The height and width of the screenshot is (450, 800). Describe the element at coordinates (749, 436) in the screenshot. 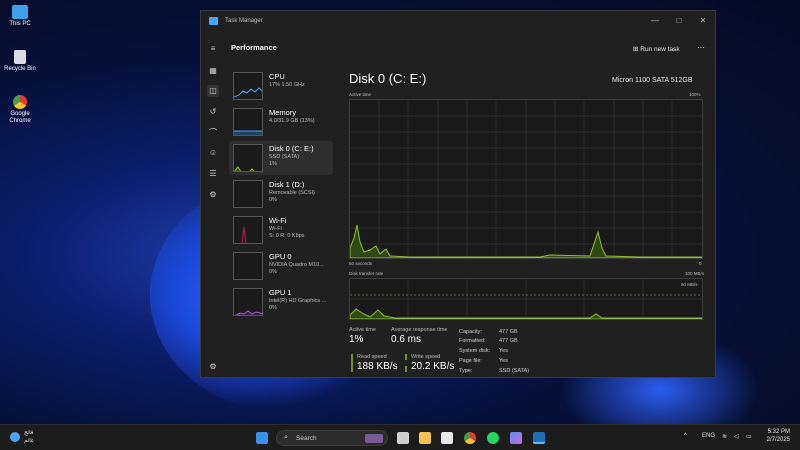

I see `battery-icon: ▭` at that location.